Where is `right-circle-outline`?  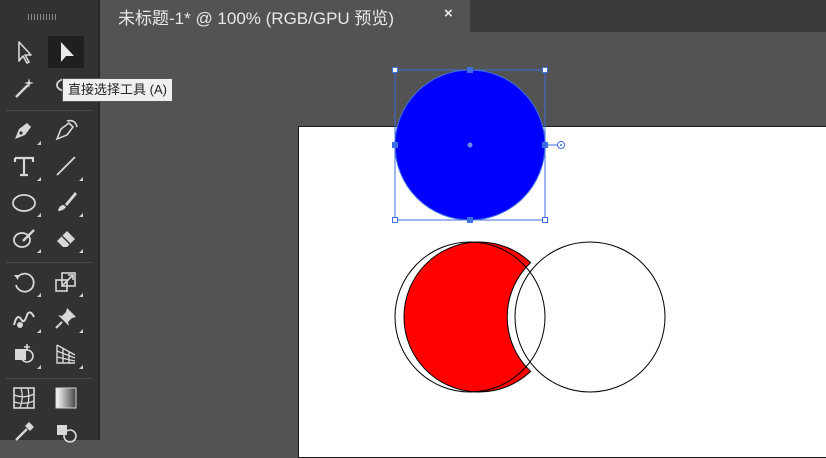 right-circle-outline is located at coordinates (590, 317).